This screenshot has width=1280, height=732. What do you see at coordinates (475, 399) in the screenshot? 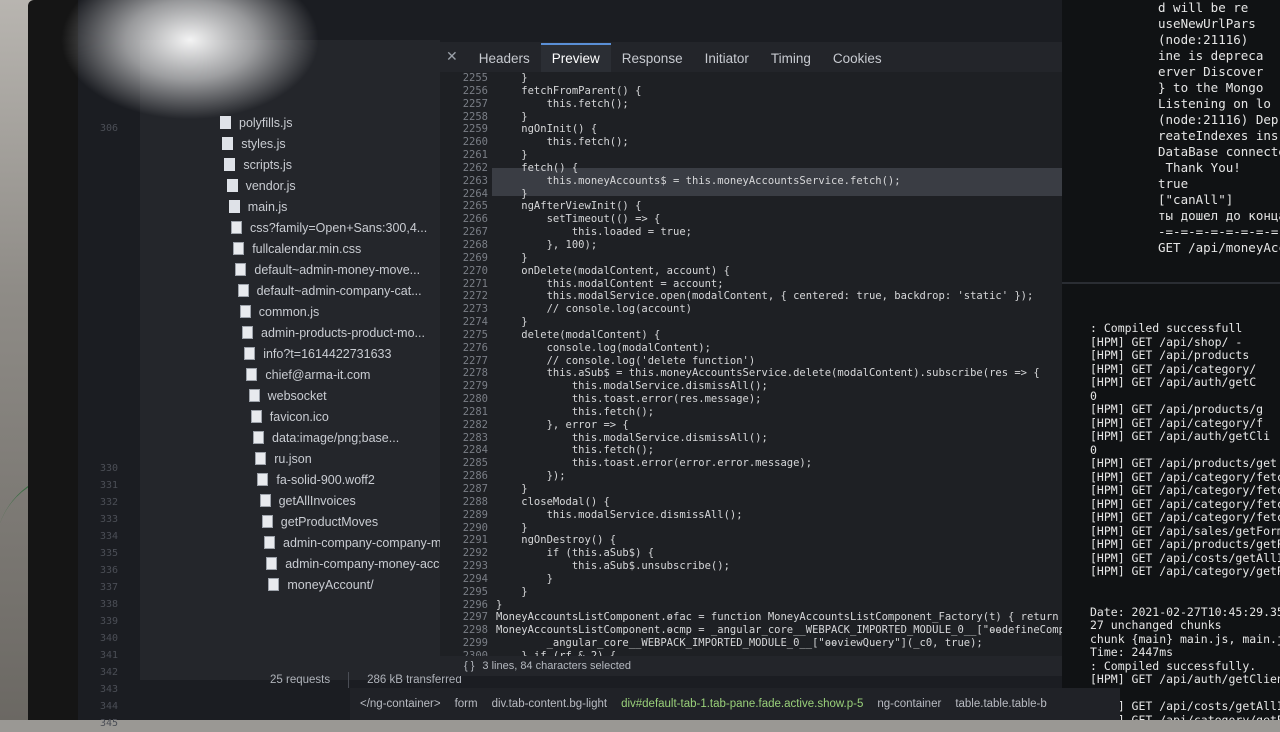
I see `line-number: 2280` at bounding box center [475, 399].